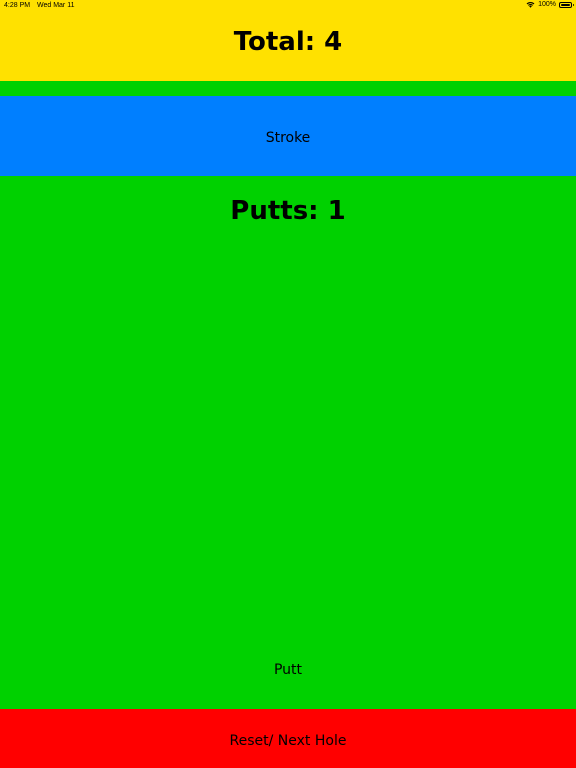 The height and width of the screenshot is (768, 576). I want to click on total-score-bar: Total: 4, so click(288, 40).